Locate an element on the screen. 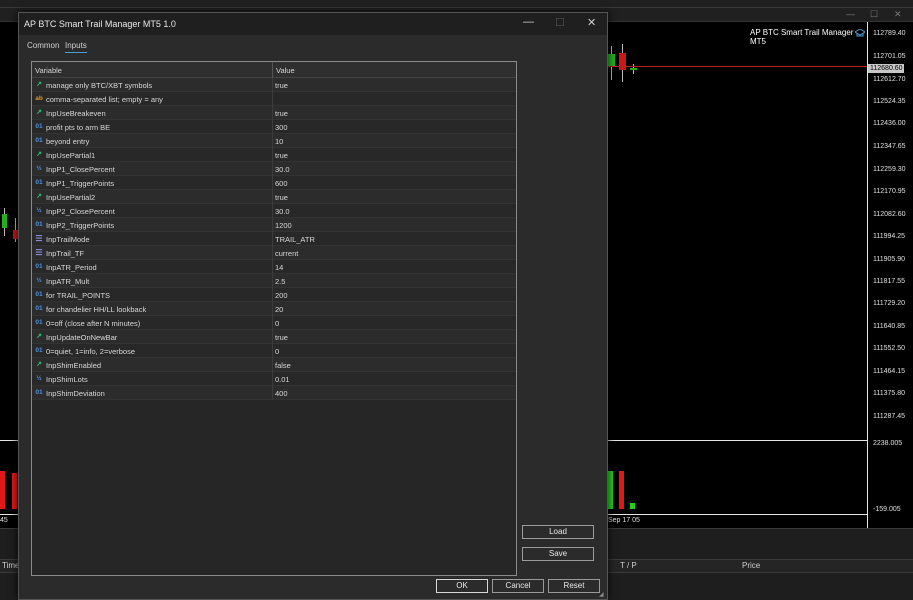  param-value: 10 is located at coordinates (279, 141).